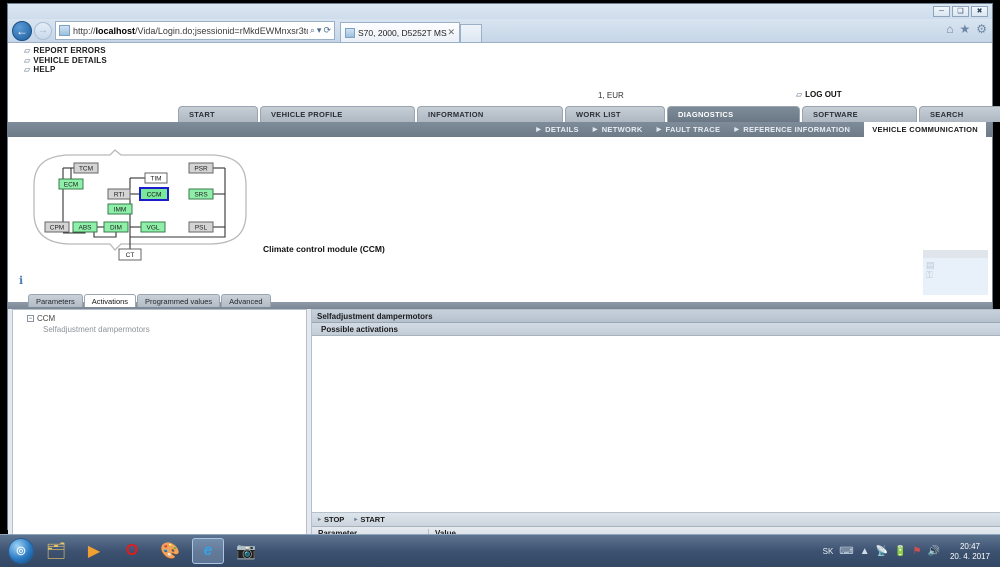 The image size is (1000, 567). I want to click on favorites-icon: ★, so click(964, 29).